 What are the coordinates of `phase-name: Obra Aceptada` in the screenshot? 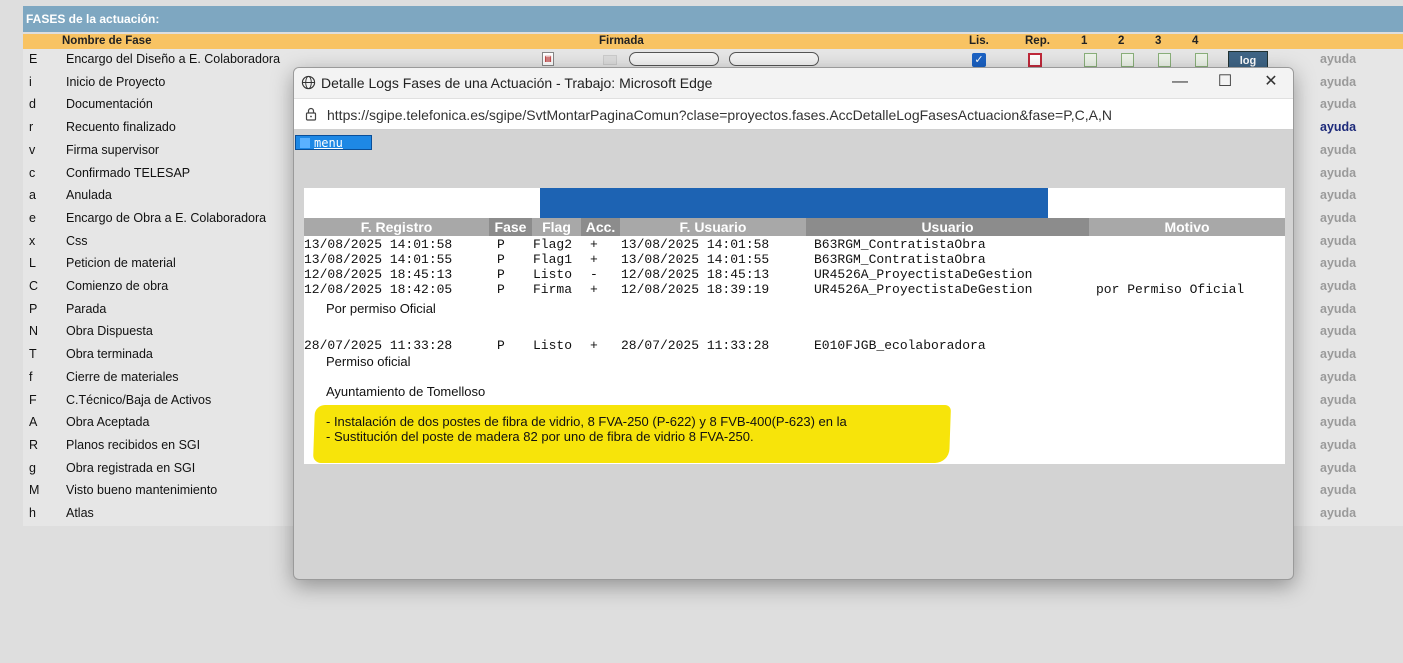 It's located at (108, 422).